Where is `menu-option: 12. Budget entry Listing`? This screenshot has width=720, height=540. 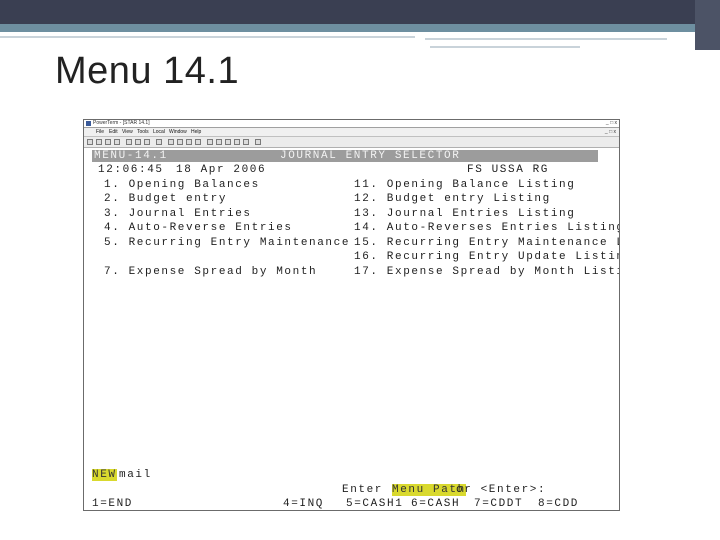 menu-option: 12. Budget entry Listing is located at coordinates (452, 199).